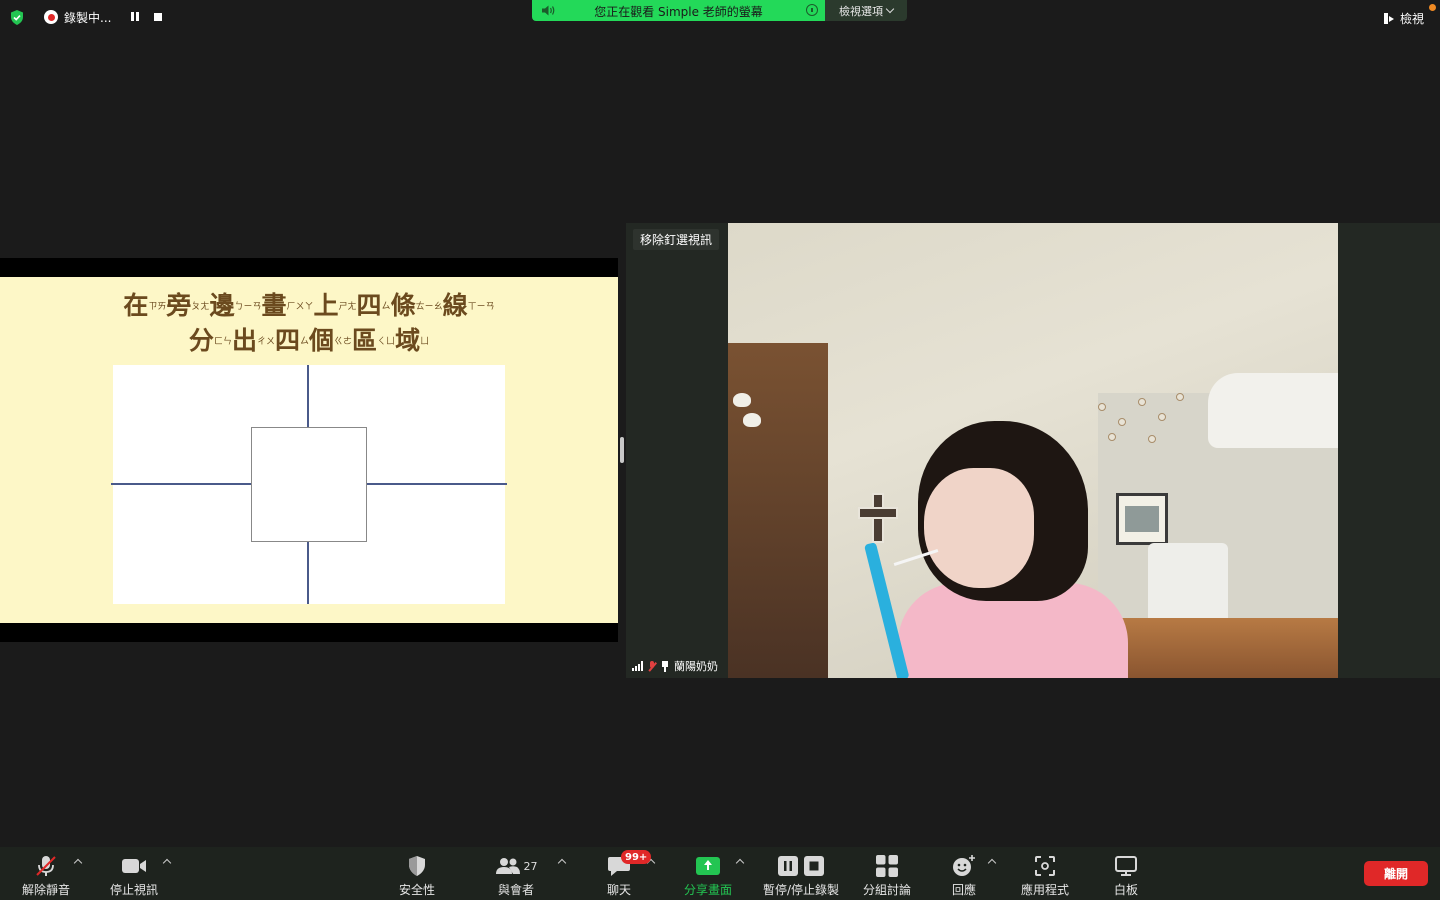 This screenshot has width=1440, height=900. I want to click on security-shield-icon, so click(17, 17).